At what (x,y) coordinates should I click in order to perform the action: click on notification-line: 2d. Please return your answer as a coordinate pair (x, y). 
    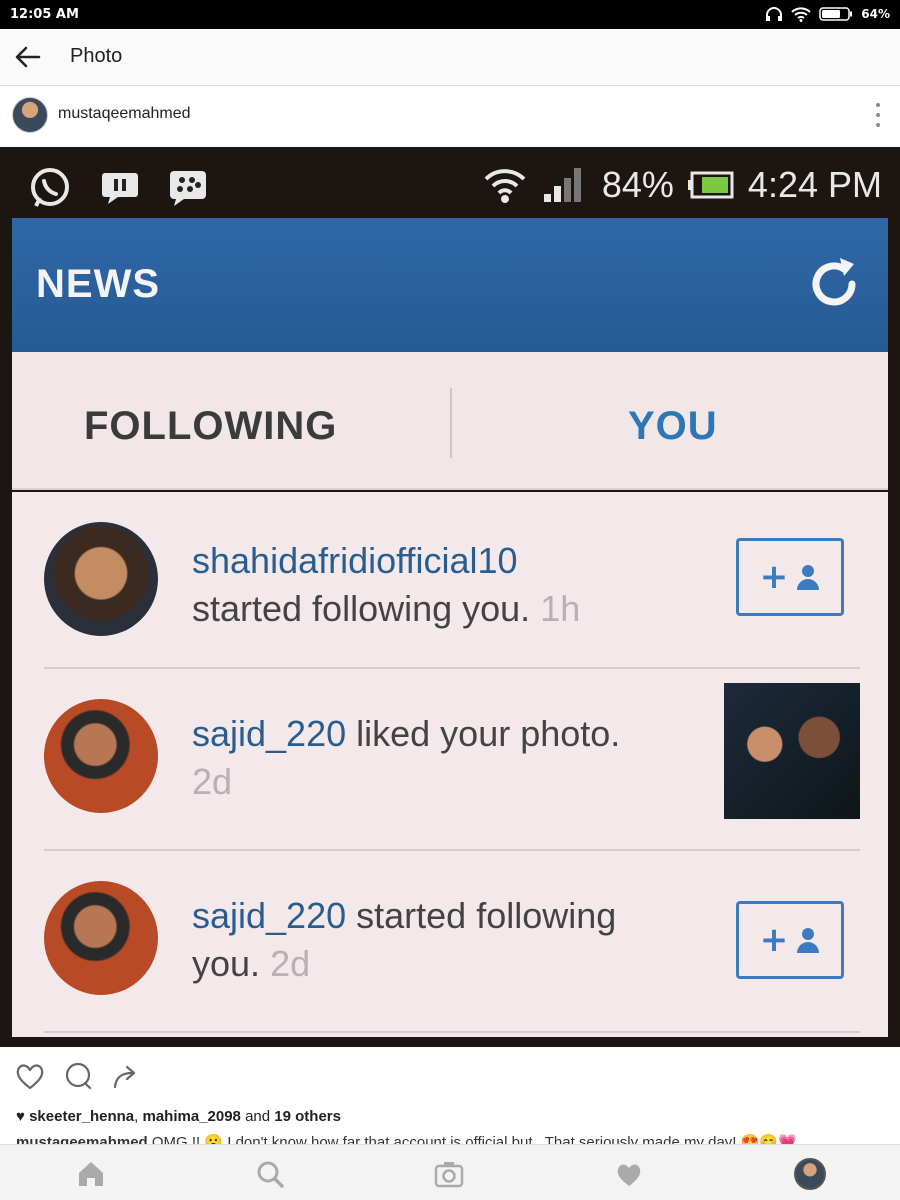
    Looking at the image, I should click on (212, 782).